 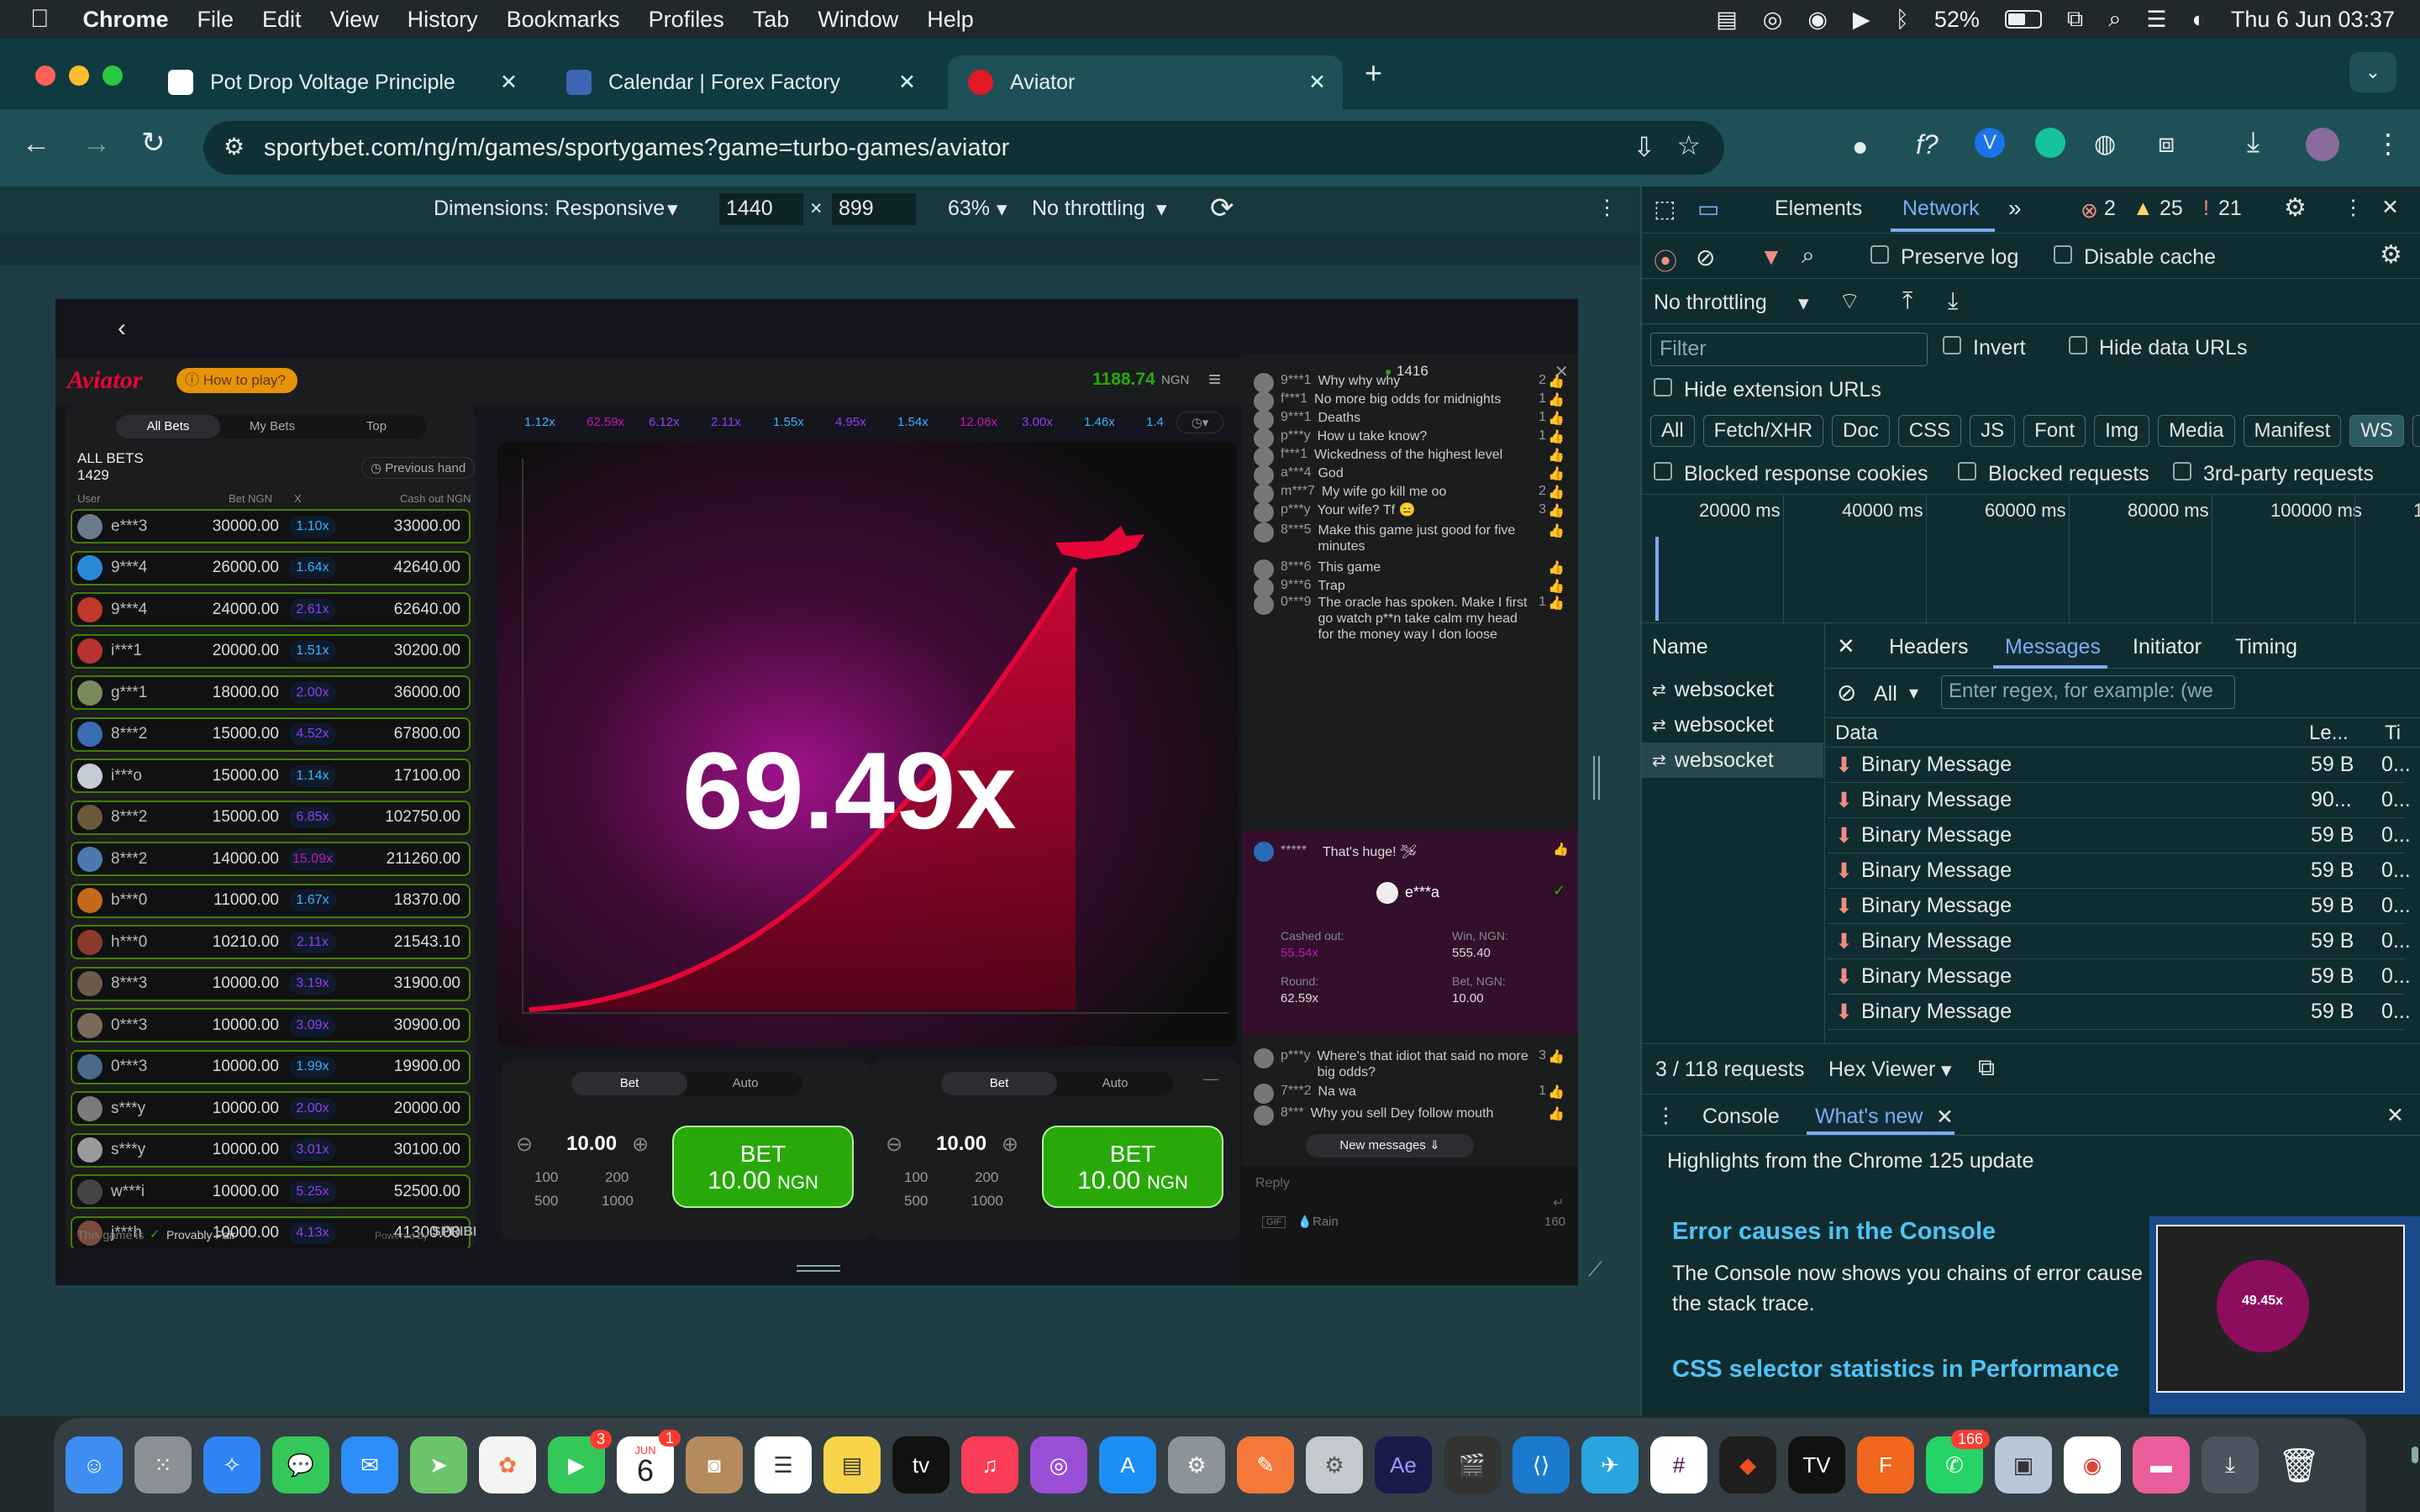 What do you see at coordinates (126, 20) in the screenshot?
I see `menu-app-name: Chrome` at bounding box center [126, 20].